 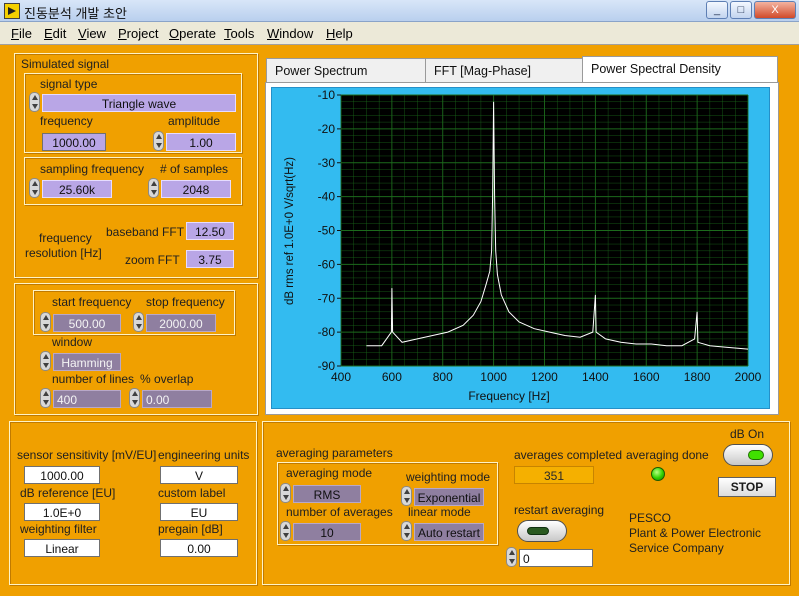 I want to click on x-tick-label: 2000, so click(x=748, y=377).